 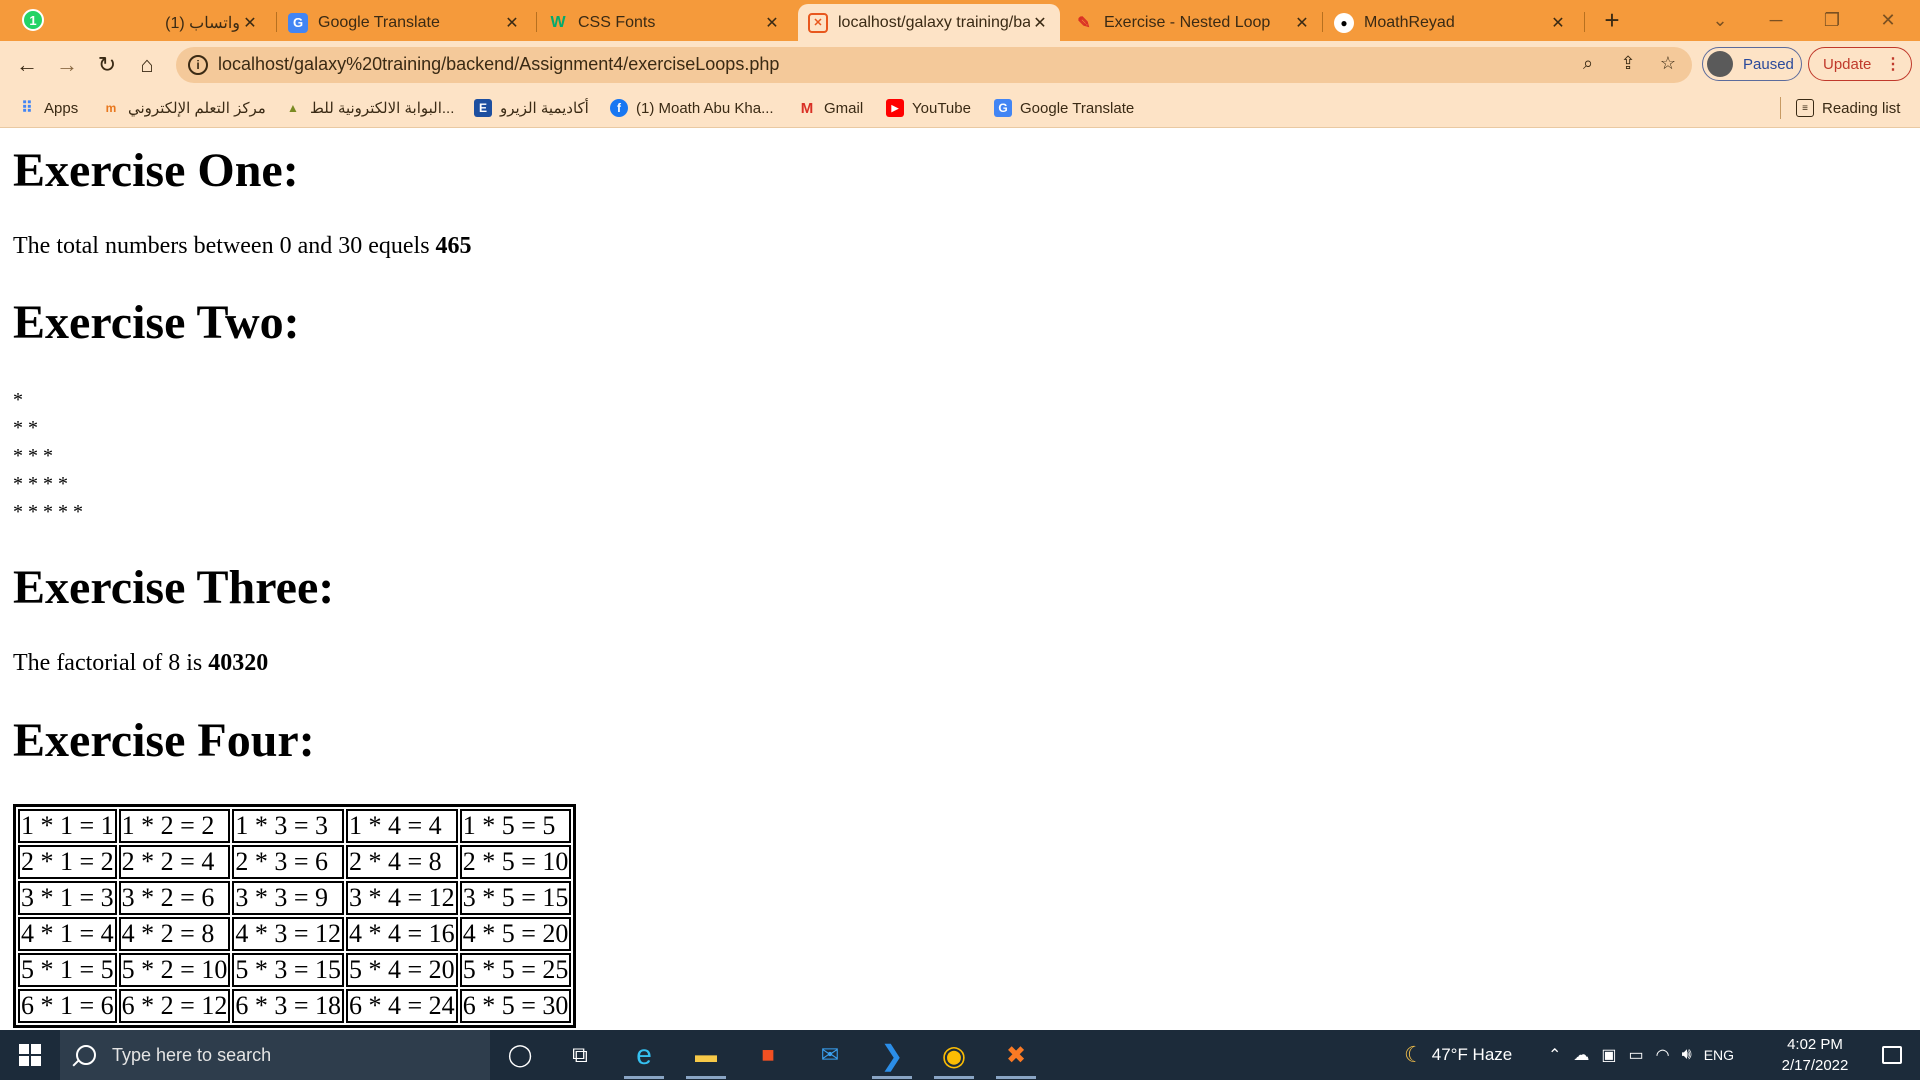 What do you see at coordinates (941, 108) in the screenshot?
I see `bookmark-label: YouTube` at bounding box center [941, 108].